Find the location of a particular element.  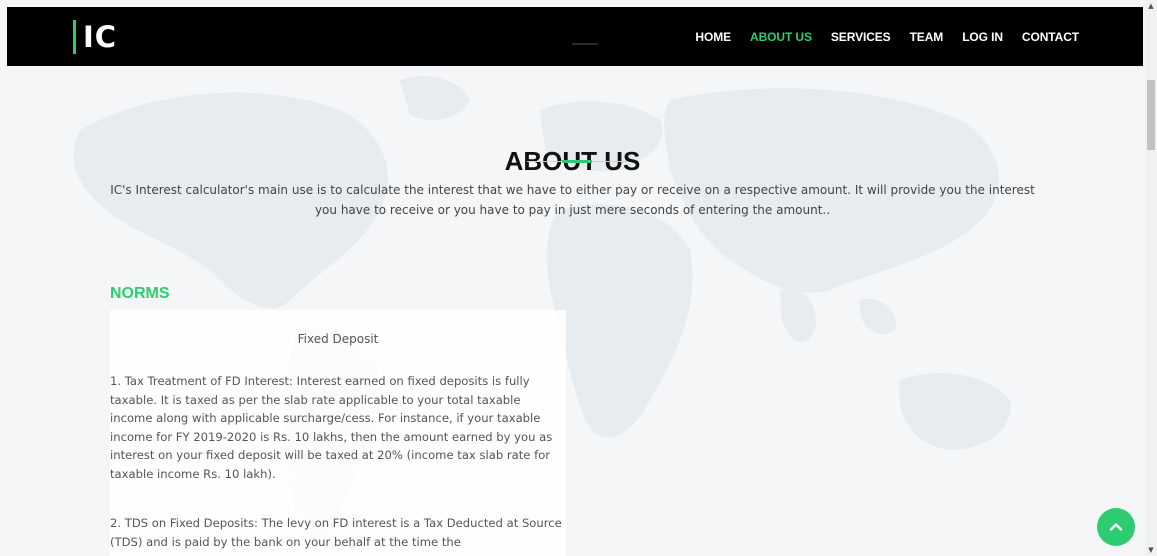

norms-subheading: Fixed Deposit is located at coordinates (338, 339).